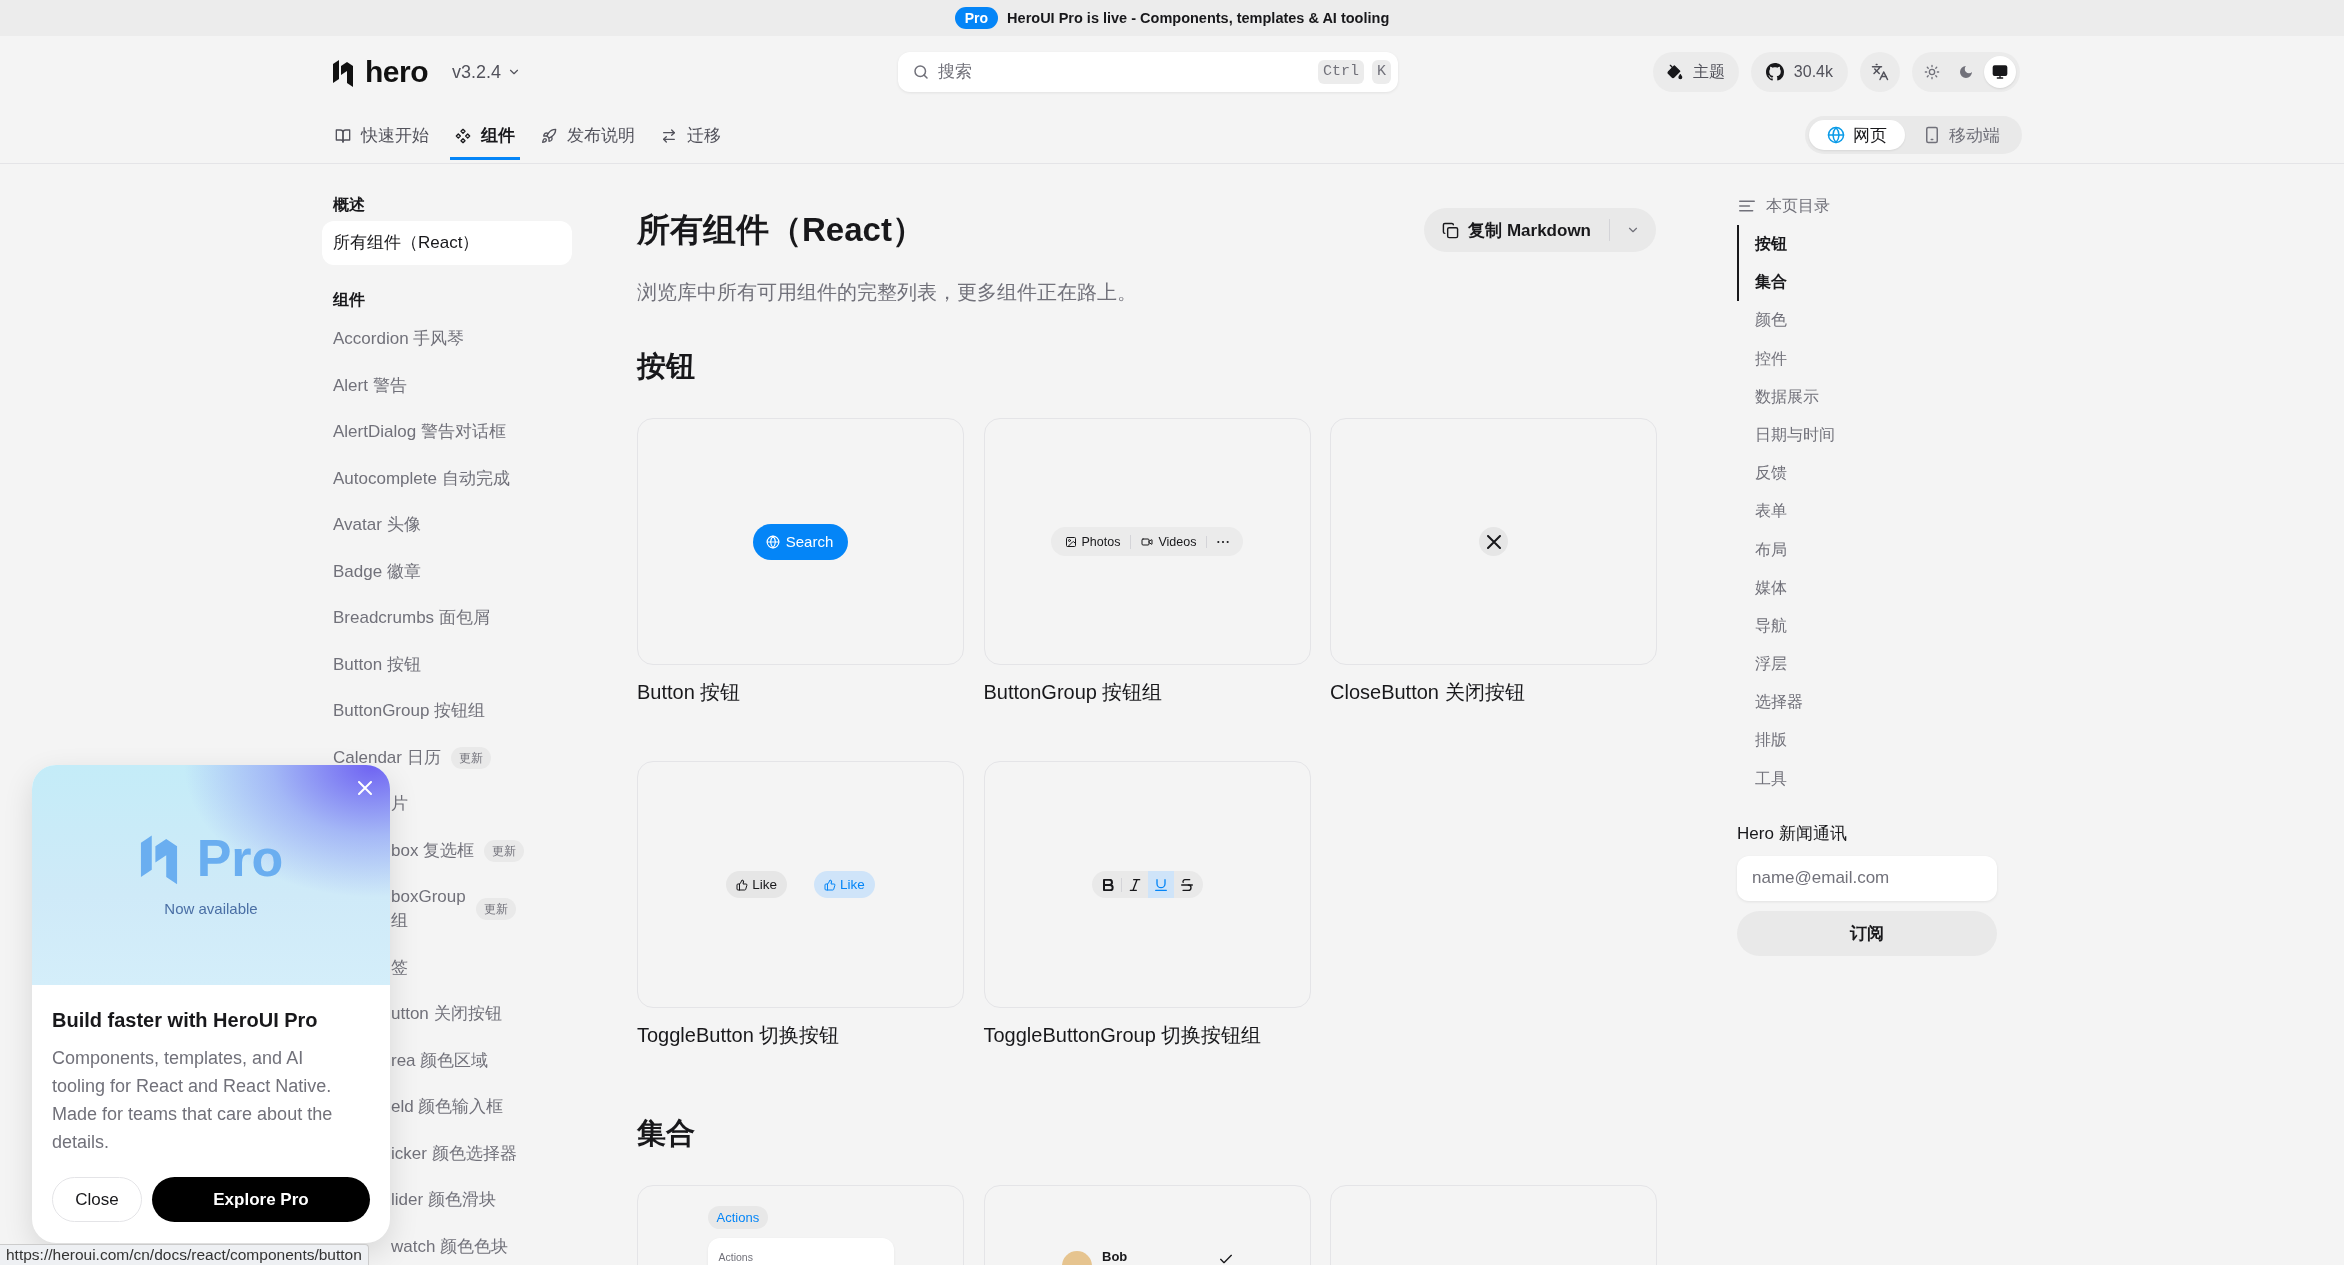 This screenshot has height=1265, width=2344. Describe the element at coordinates (1879, 511) in the screenshot. I see `toc-link: 表单` at that location.